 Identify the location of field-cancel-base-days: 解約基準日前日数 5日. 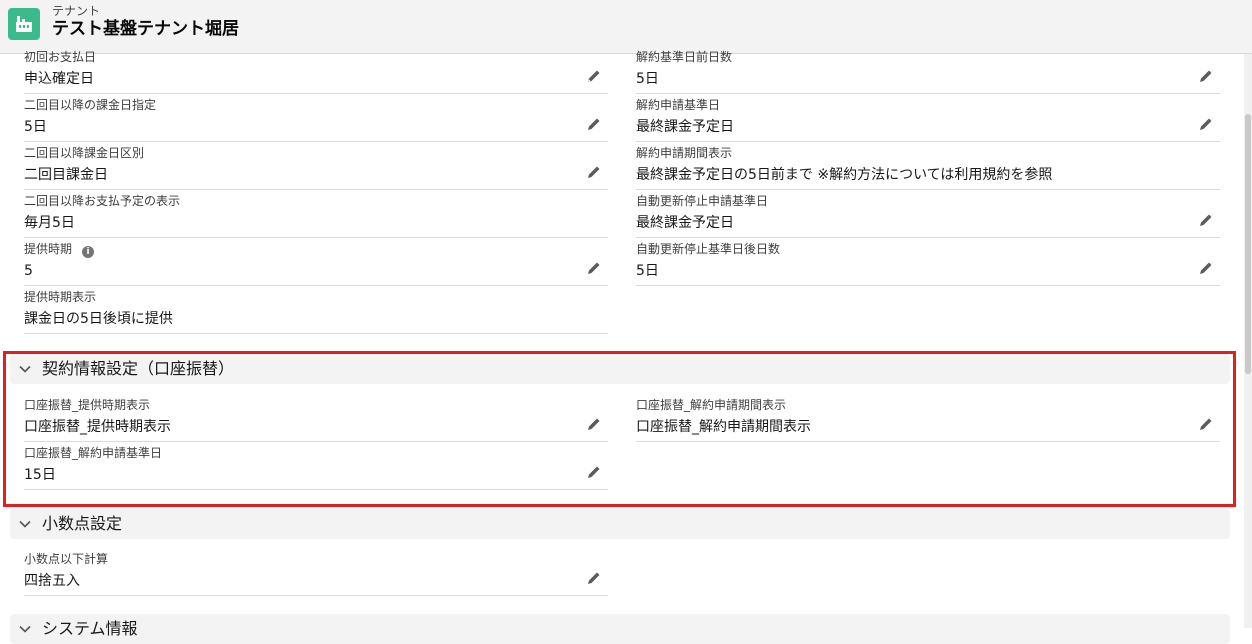
(928, 70).